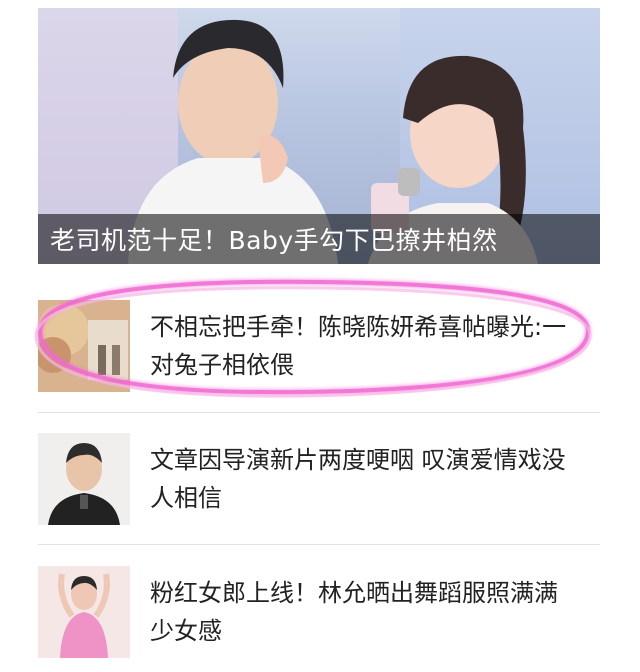 The width and height of the screenshot is (640, 672). I want to click on list-item: 粉红女郎上线！林允晒出舞蹈服照满满少女感, so click(319, 612).